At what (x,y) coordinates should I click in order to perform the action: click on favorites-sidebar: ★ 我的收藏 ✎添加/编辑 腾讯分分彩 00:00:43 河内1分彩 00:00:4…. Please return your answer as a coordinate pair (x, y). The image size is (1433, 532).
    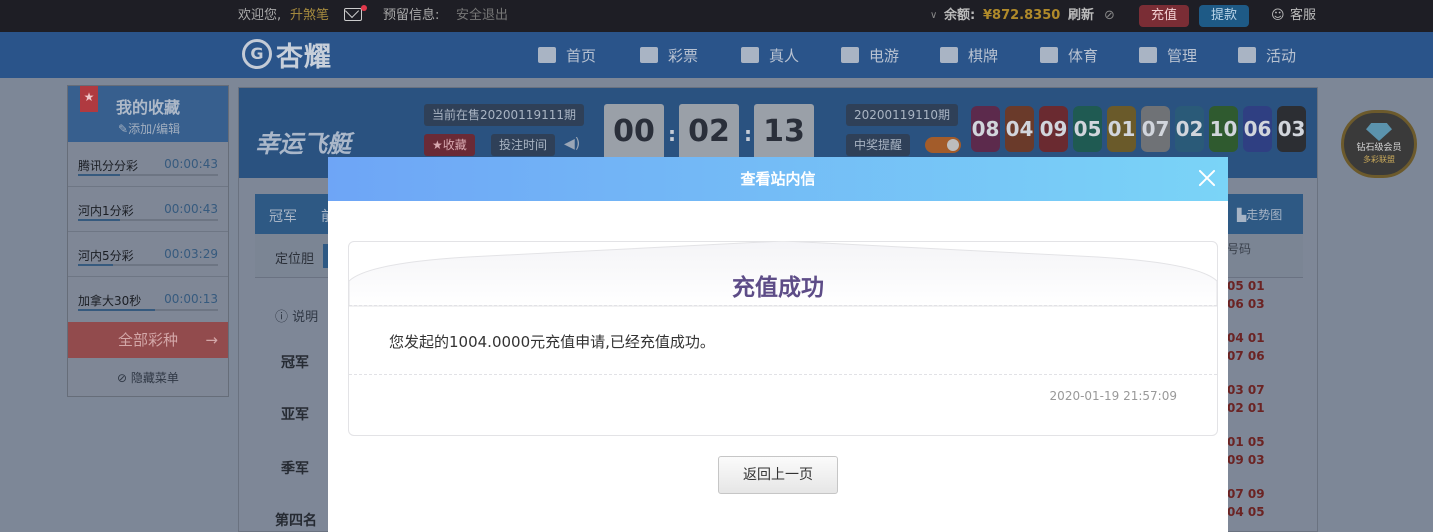
    Looking at the image, I should click on (148, 241).